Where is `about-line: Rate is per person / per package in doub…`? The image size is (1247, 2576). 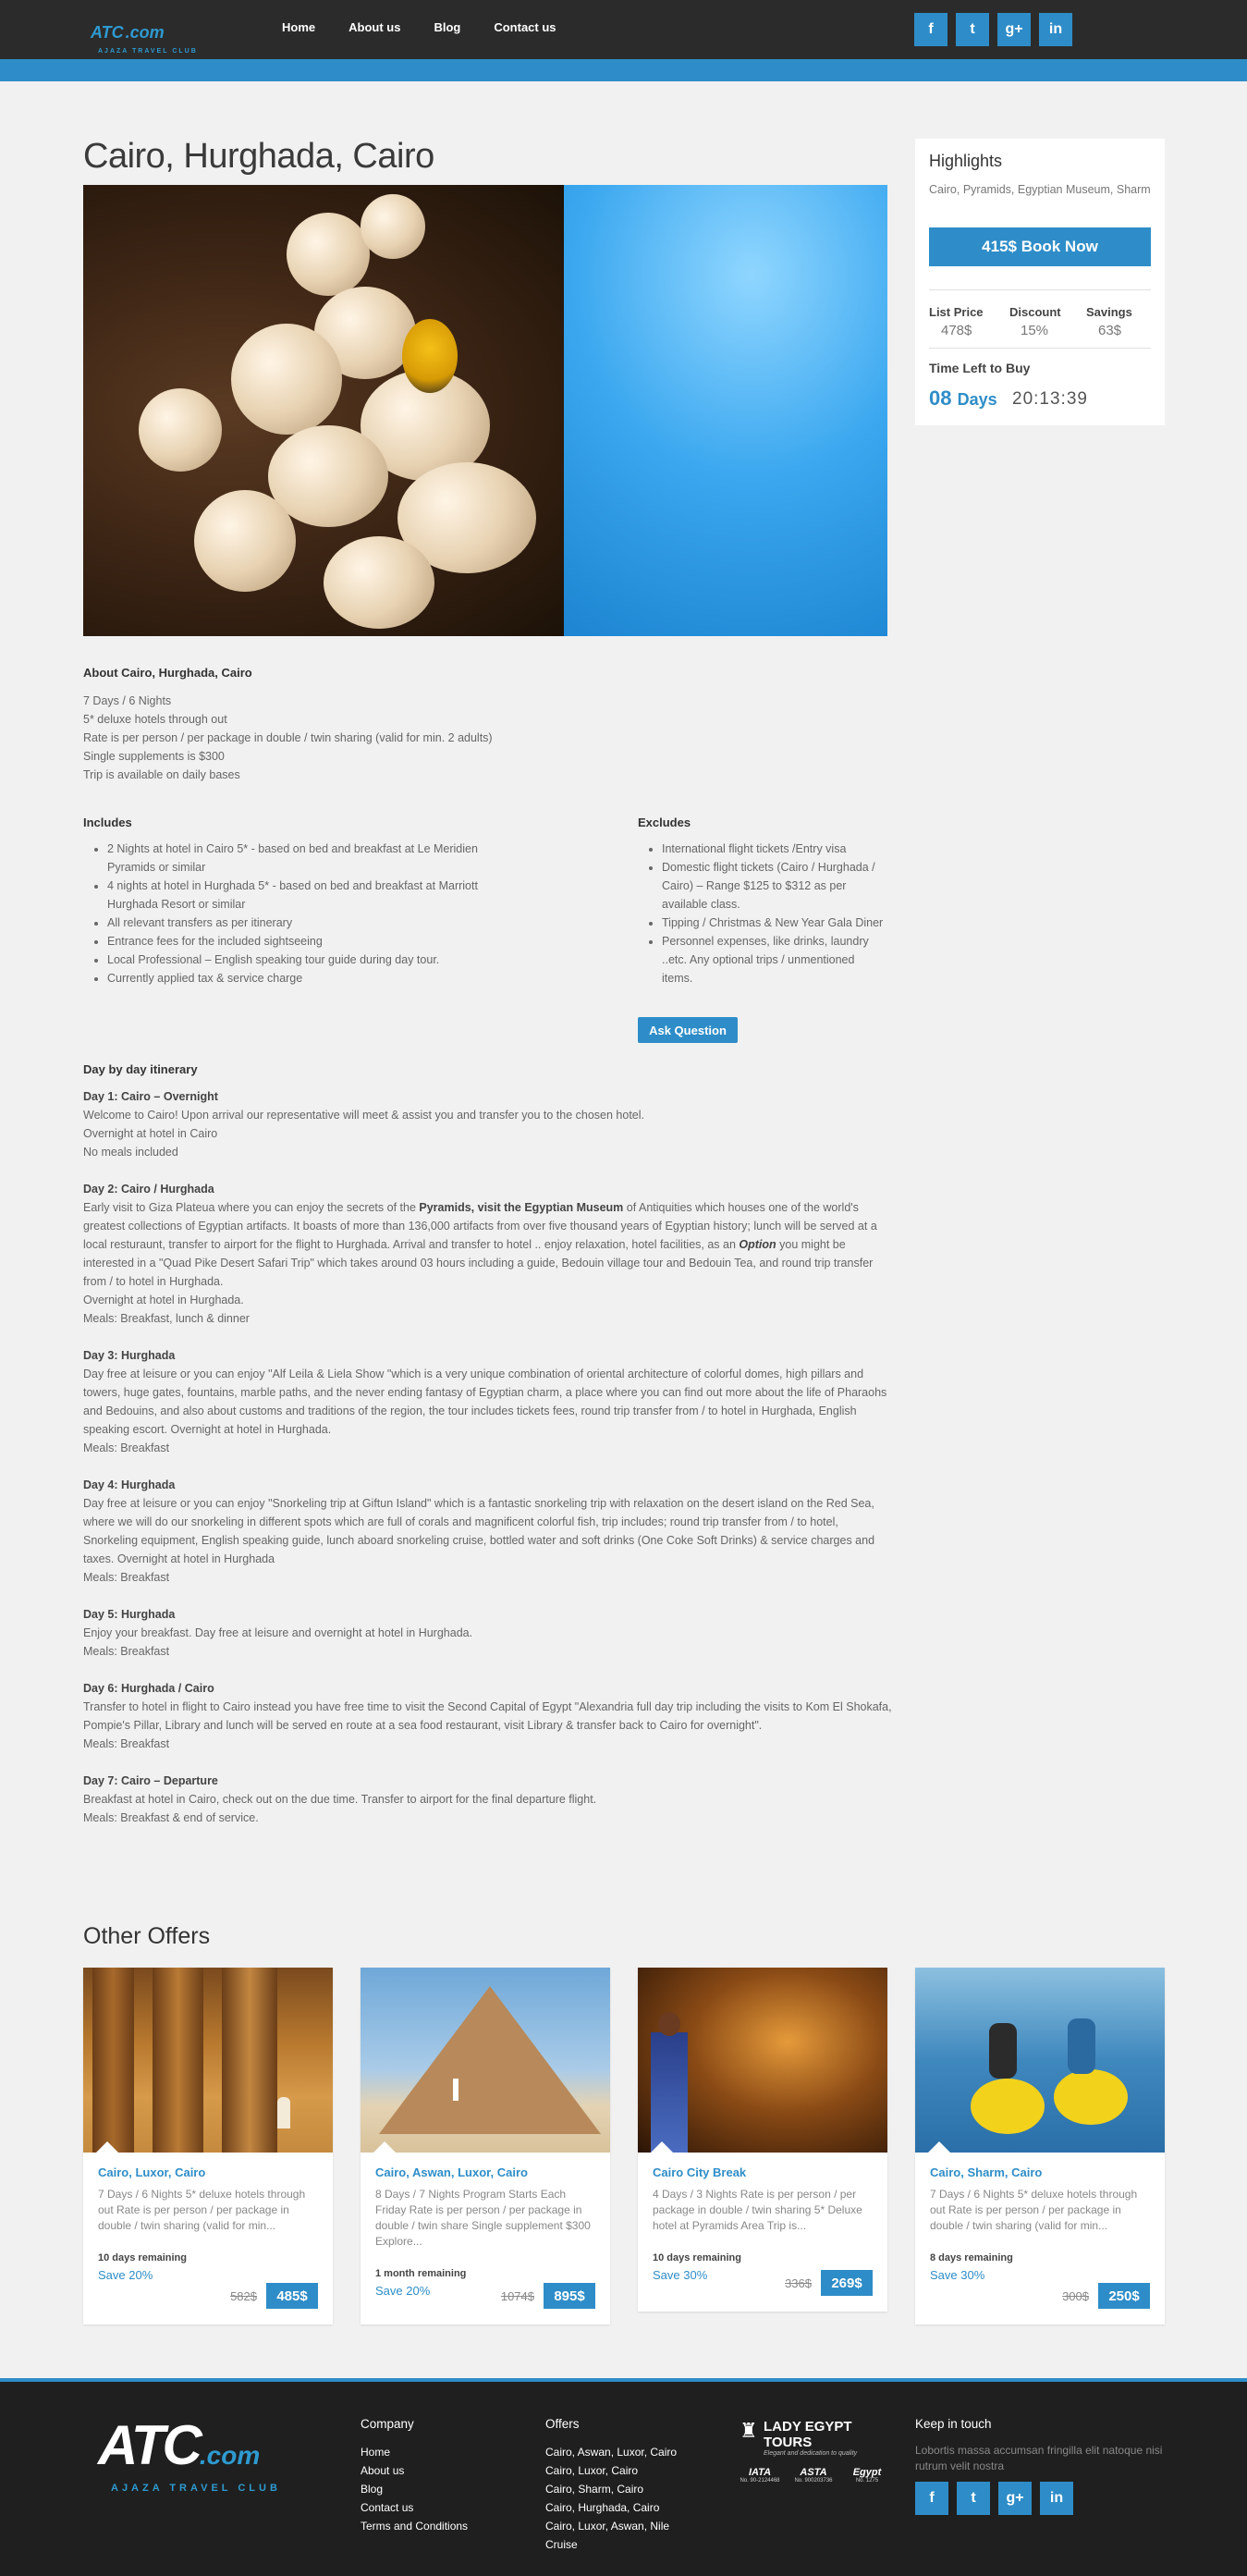
about-line: Rate is per person / per package in doub… is located at coordinates (288, 737).